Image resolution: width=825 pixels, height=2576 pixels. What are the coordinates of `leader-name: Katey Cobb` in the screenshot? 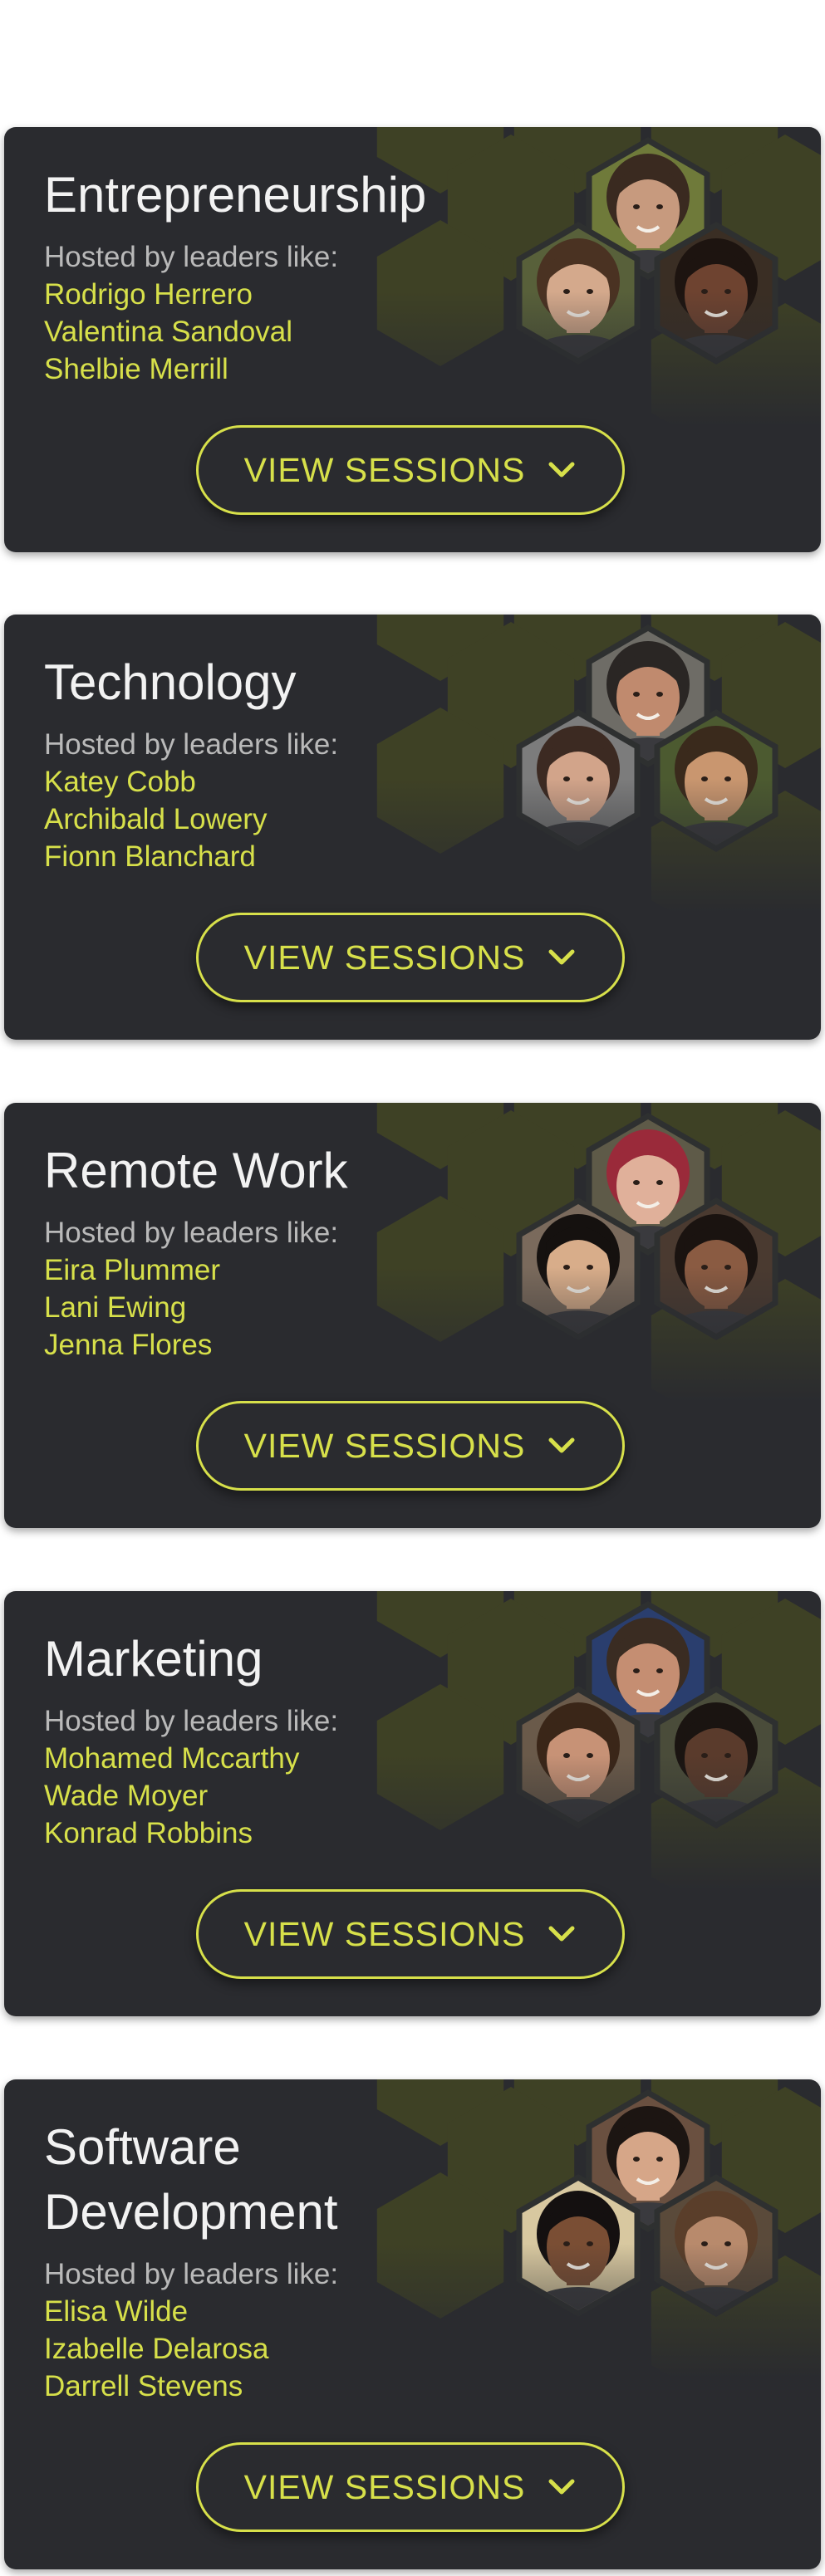 It's located at (120, 782).